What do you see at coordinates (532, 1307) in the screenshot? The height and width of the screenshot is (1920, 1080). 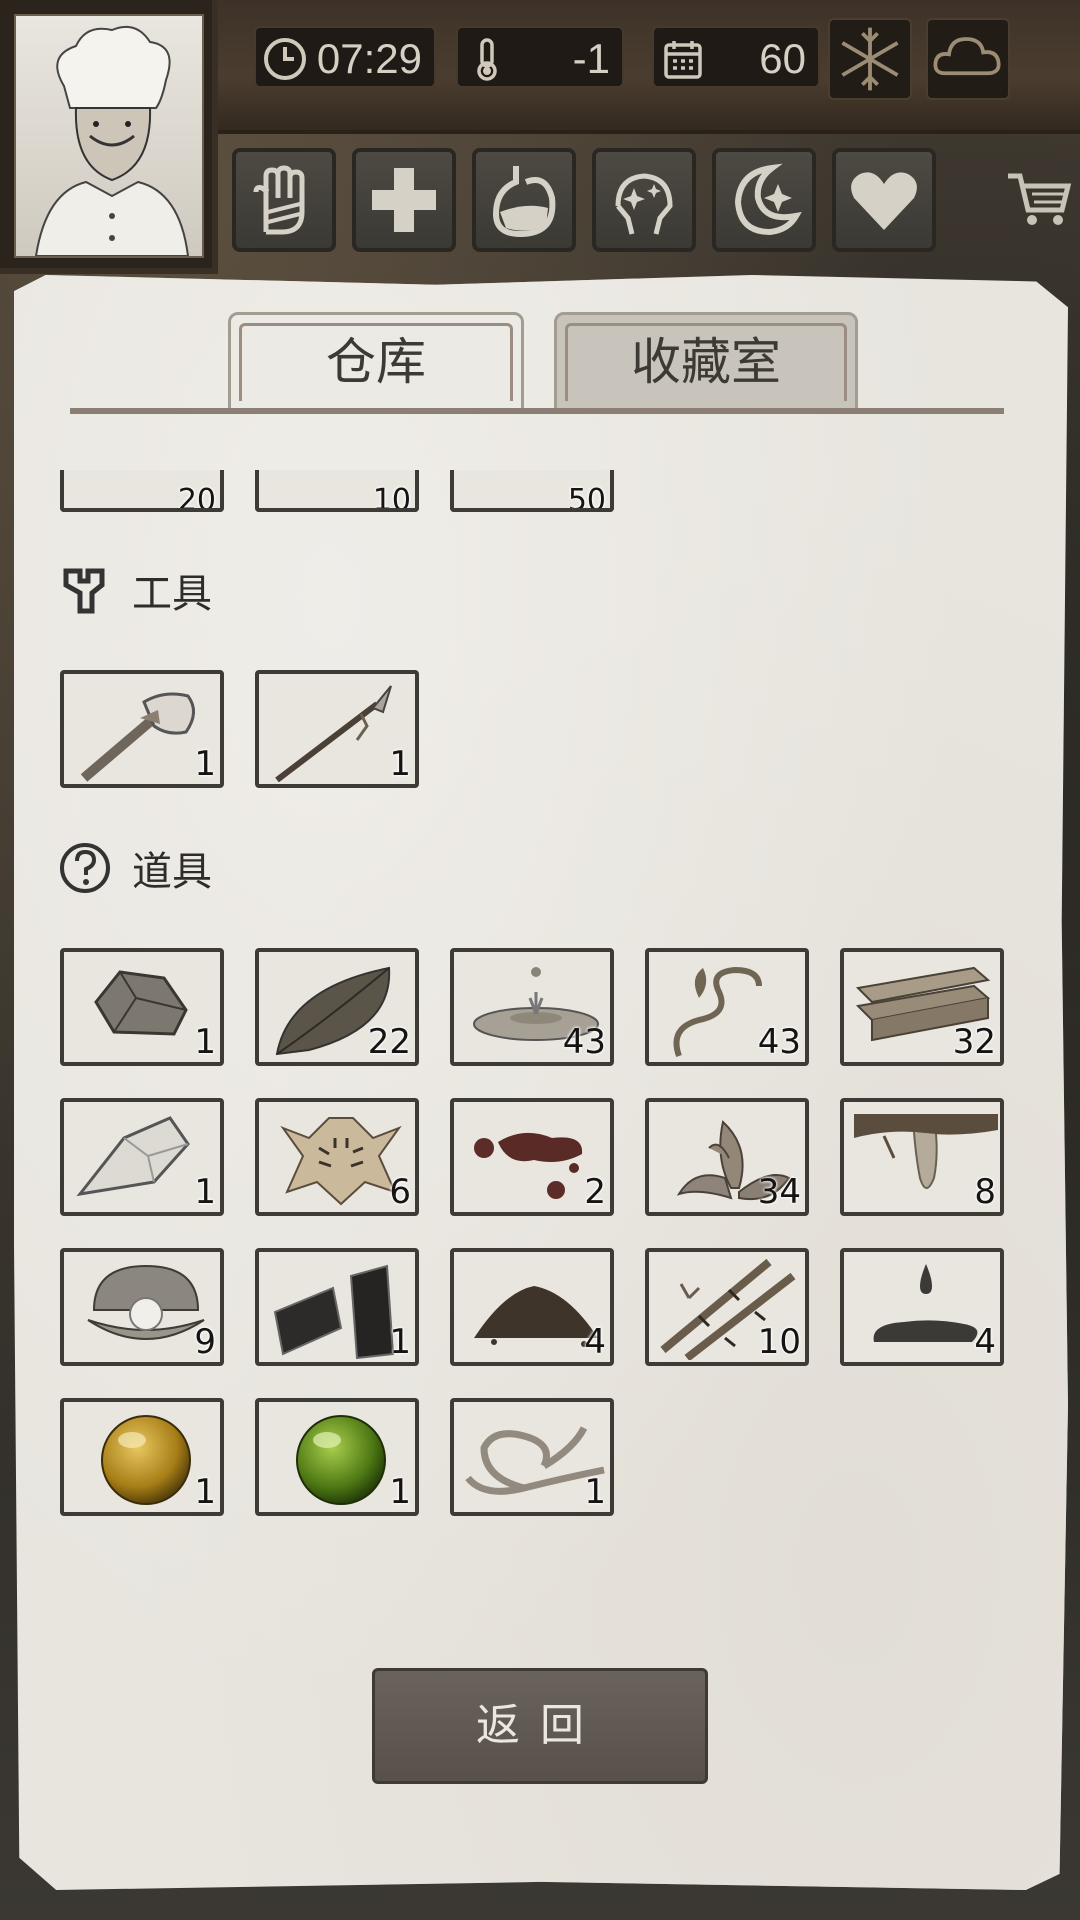 I see `item-soil: 4` at bounding box center [532, 1307].